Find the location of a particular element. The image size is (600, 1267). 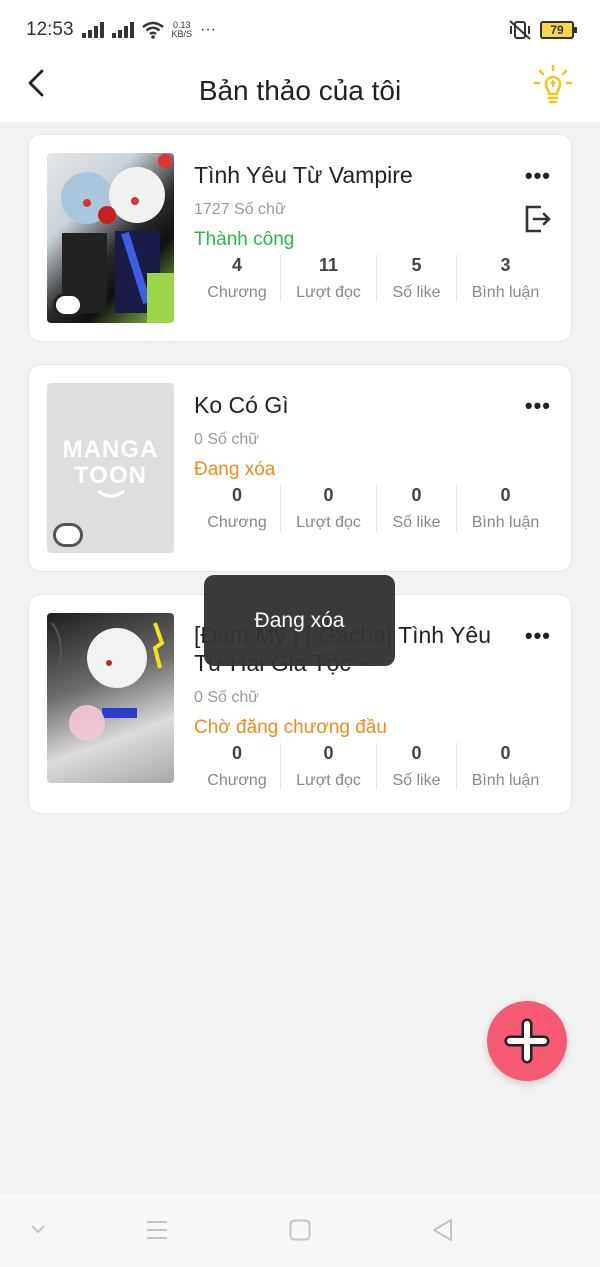

chevron-down-icon is located at coordinates (38, 1229).